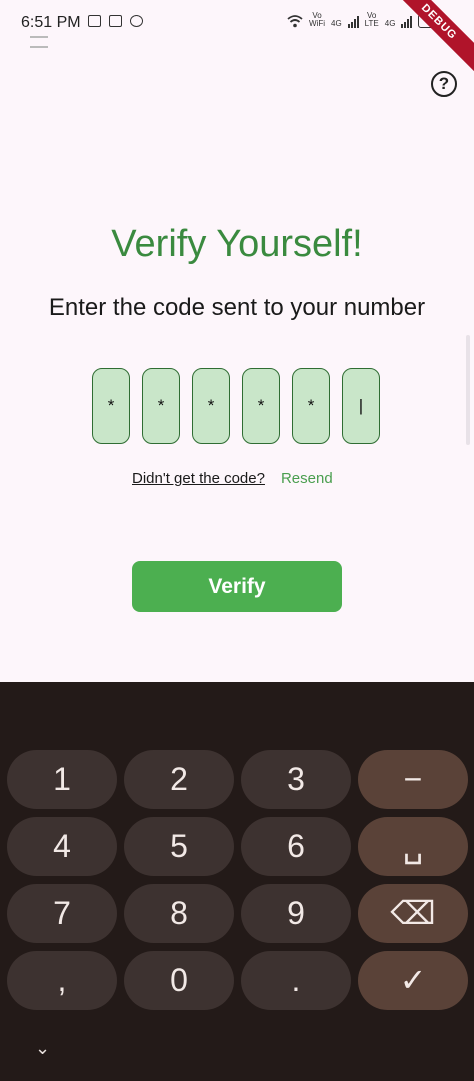  Describe the element at coordinates (161, 406) in the screenshot. I see `otp-digit-2: *` at that location.